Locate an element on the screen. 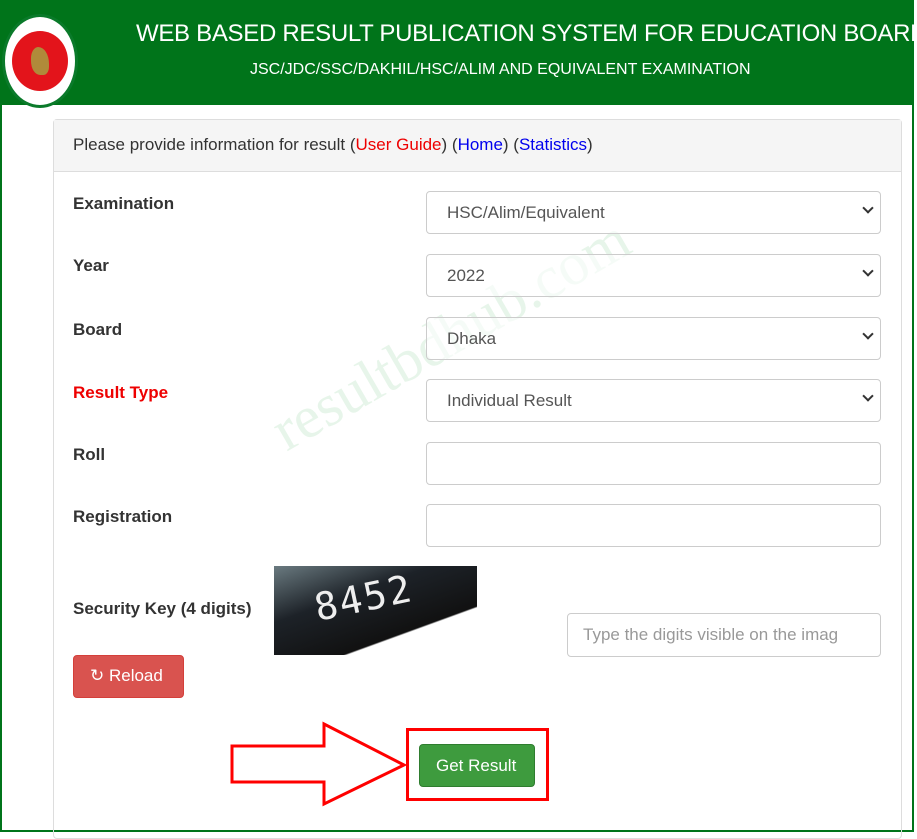 The image size is (917, 839). captcha-digits: 8452 is located at coordinates (364, 598).